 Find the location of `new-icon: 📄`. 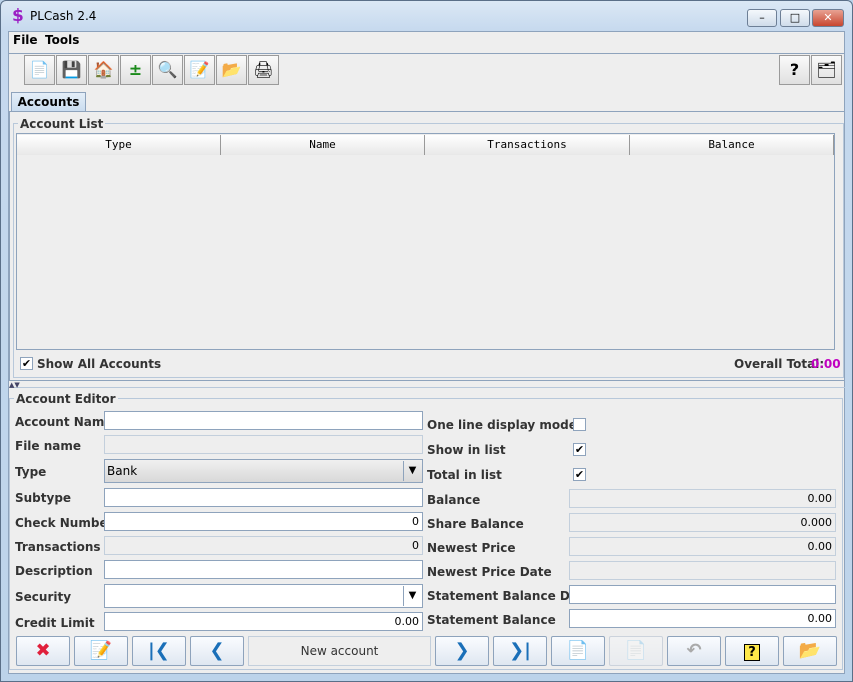

new-icon: 📄 is located at coordinates (39, 70).